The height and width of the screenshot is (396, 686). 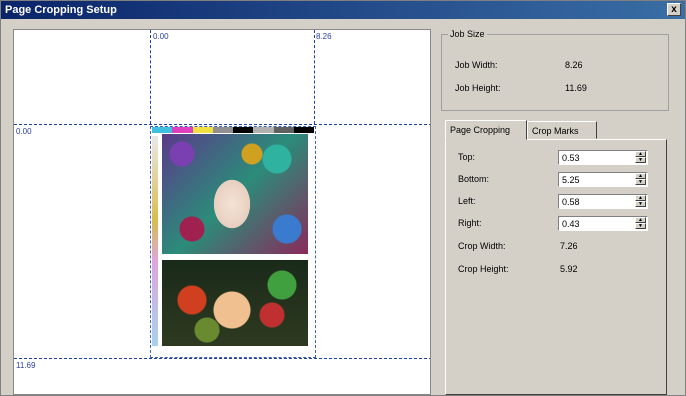 I want to click on job-height-value: 11.69, so click(x=576, y=88).